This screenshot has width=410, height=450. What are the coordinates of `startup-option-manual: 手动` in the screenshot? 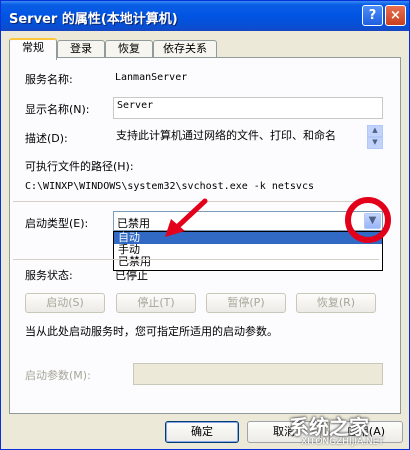 It's located at (248, 250).